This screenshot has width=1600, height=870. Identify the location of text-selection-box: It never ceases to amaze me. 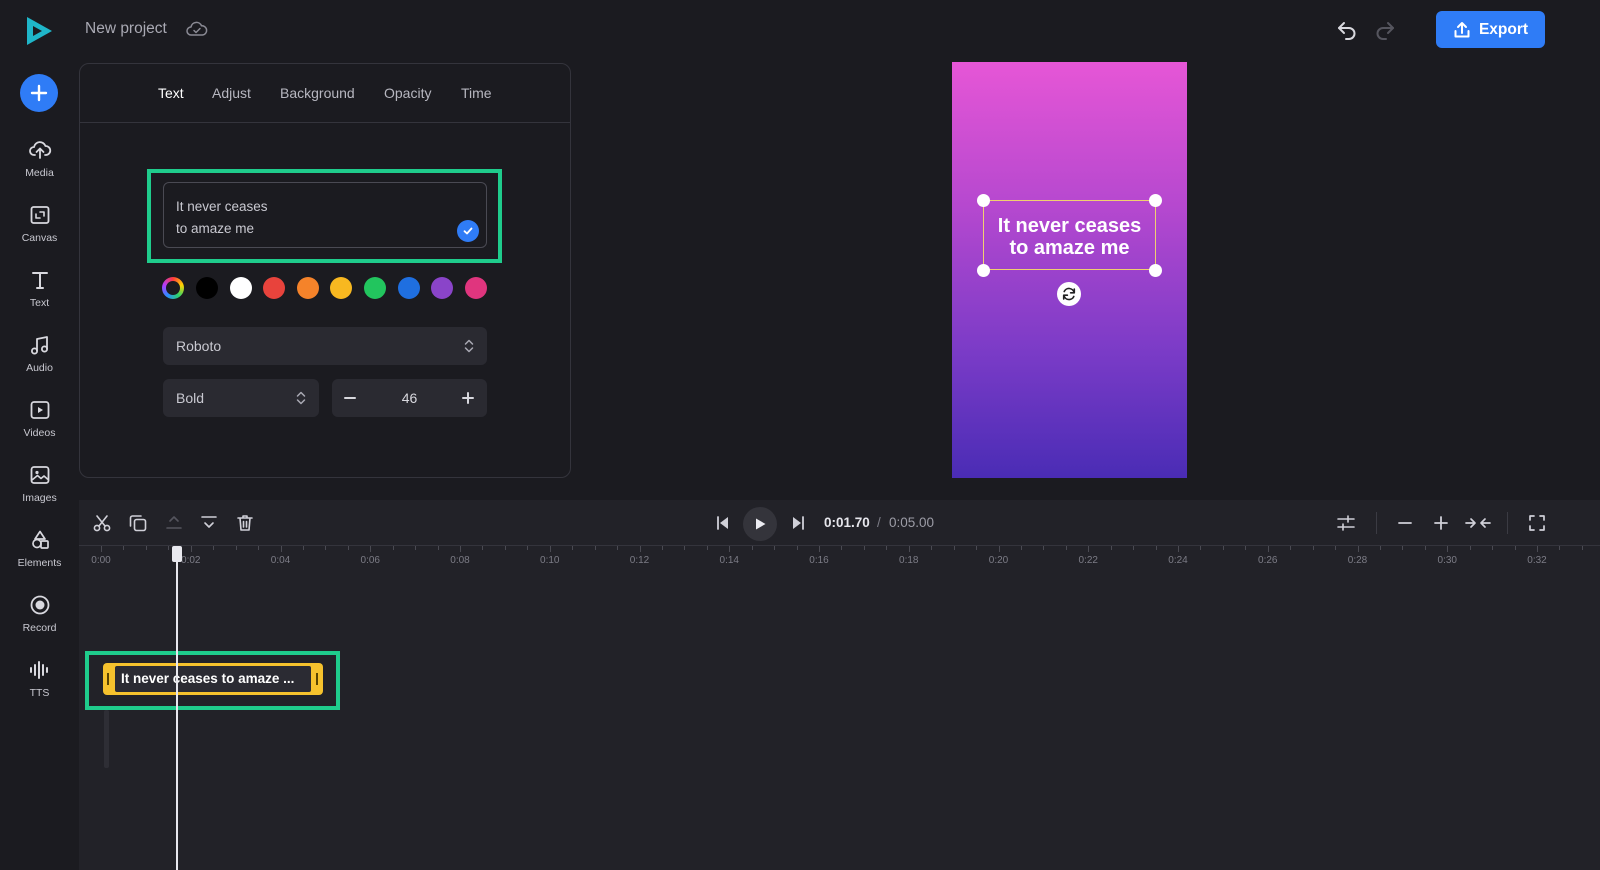
(1069, 235).